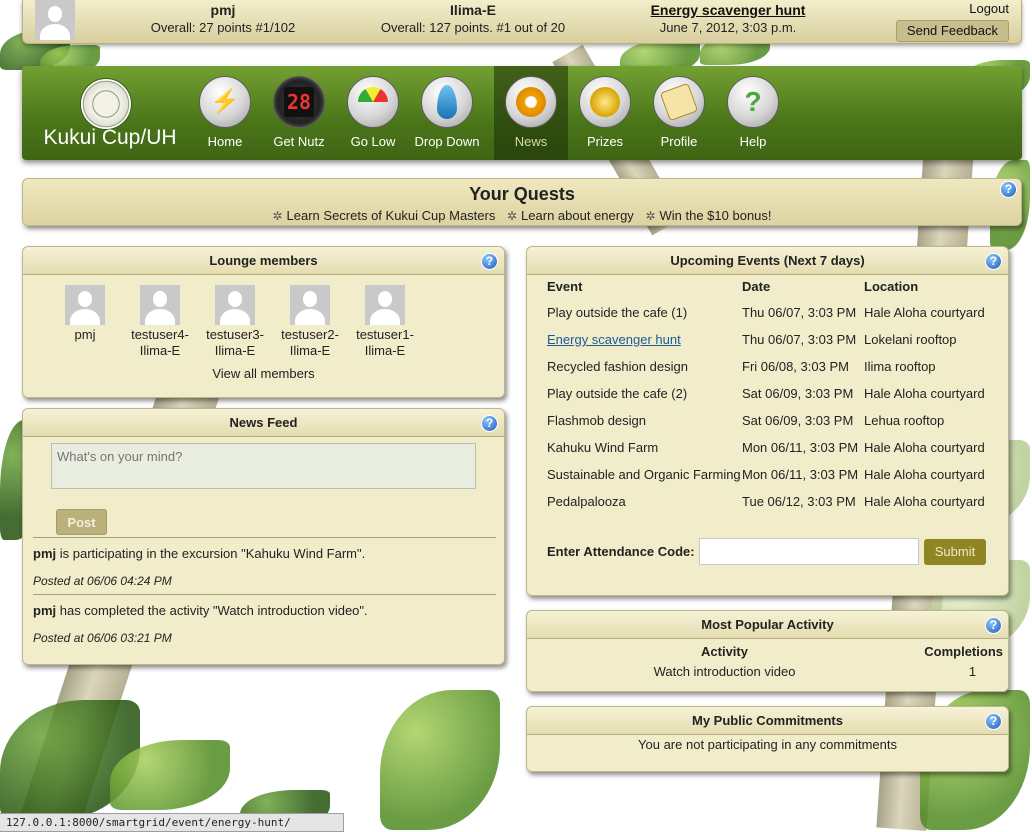  What do you see at coordinates (617, 312) in the screenshot?
I see `event-name: Play outside the cafe (1)` at bounding box center [617, 312].